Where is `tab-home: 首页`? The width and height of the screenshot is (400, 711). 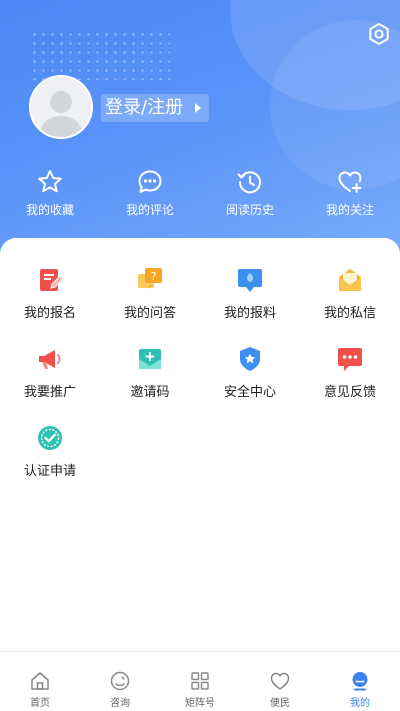
tab-home: 首页 is located at coordinates (40, 681).